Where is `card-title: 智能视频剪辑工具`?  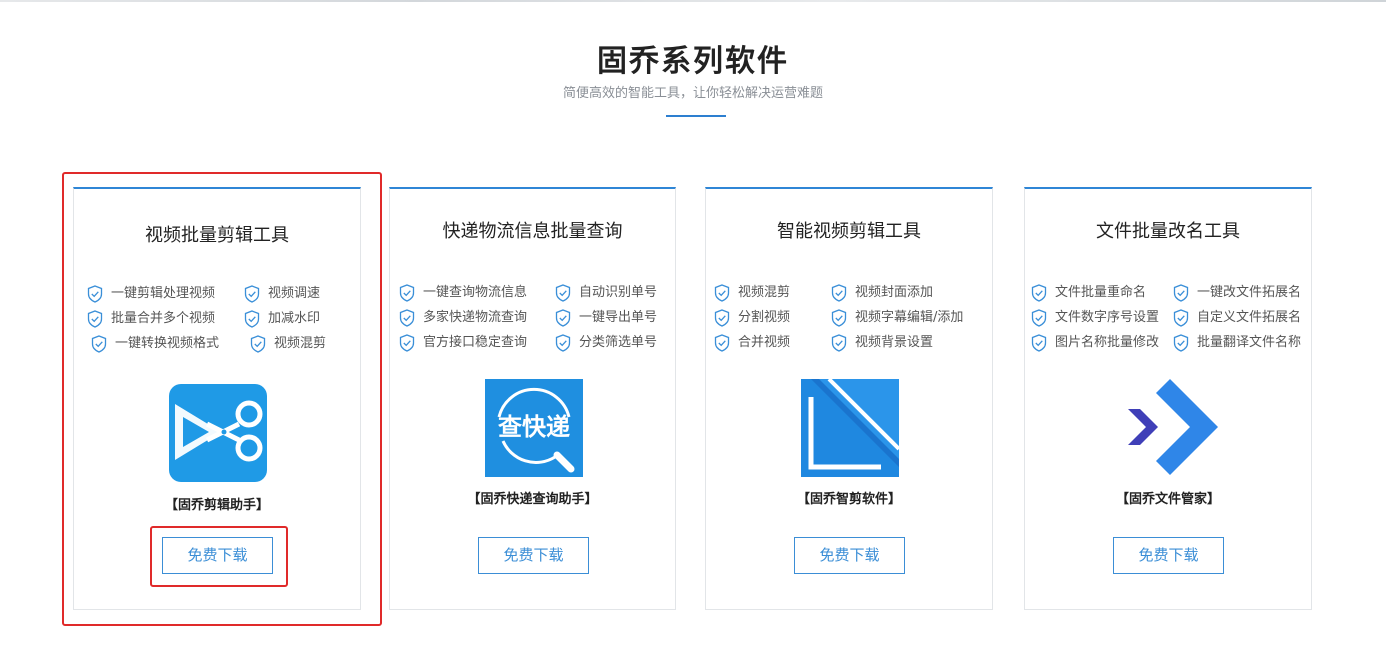 card-title: 智能视频剪辑工具 is located at coordinates (849, 231).